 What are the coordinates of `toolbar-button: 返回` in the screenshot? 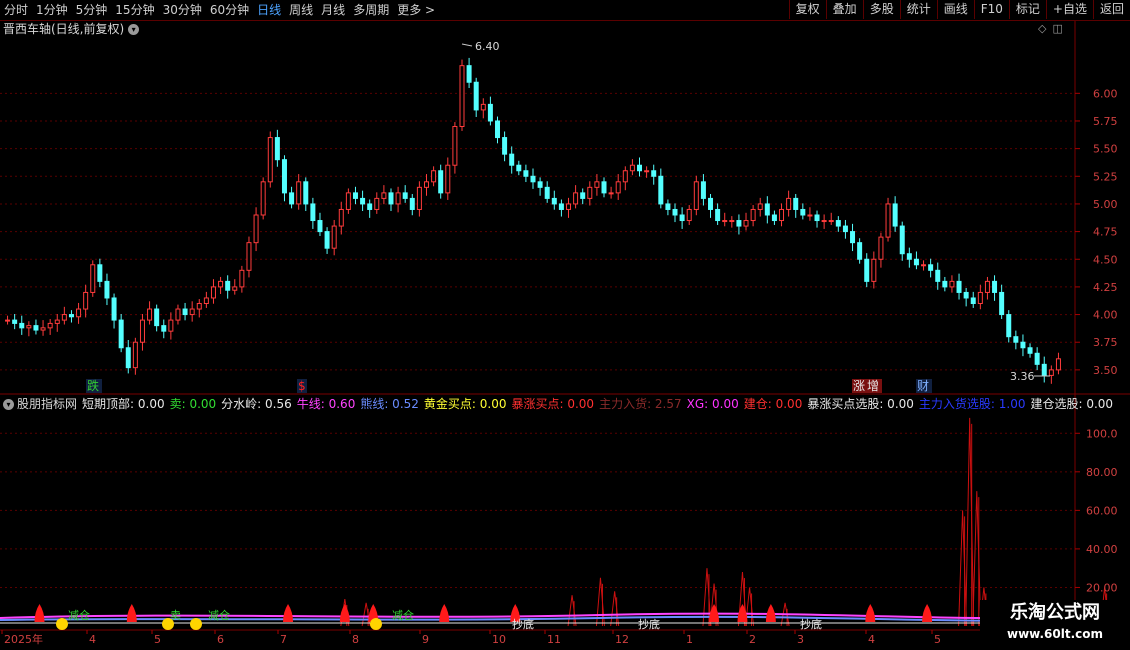 It's located at (1111, 9).